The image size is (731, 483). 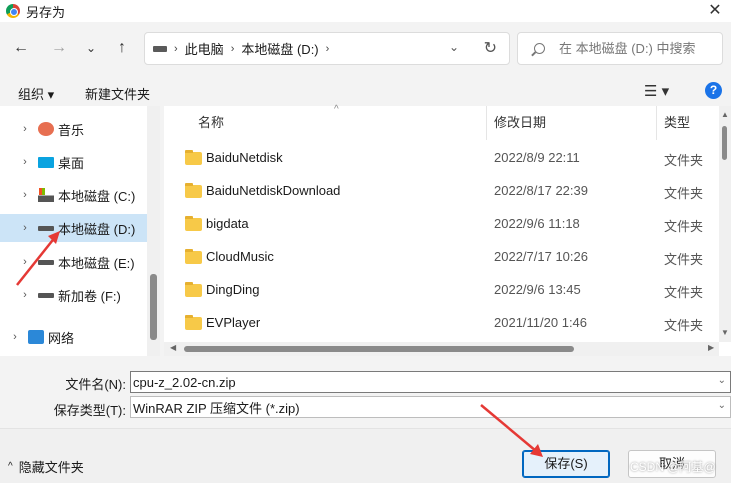 What do you see at coordinates (447, 191) in the screenshot?
I see `file-row: BaiduNetdiskDownload 2022/8/17 22:39 文件夹` at bounding box center [447, 191].